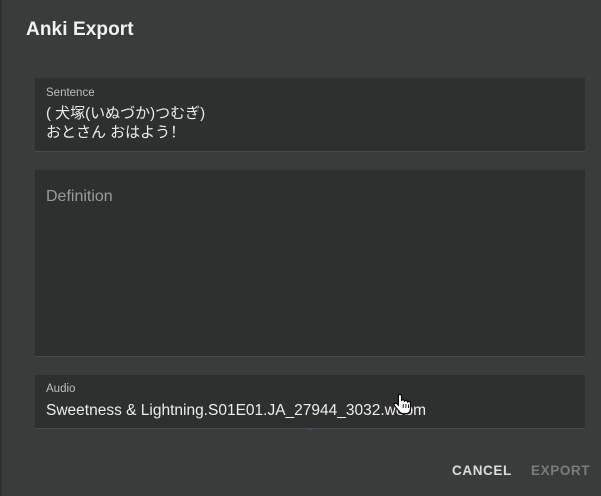  What do you see at coordinates (310, 429) in the screenshot?
I see `focus-dot` at bounding box center [310, 429].